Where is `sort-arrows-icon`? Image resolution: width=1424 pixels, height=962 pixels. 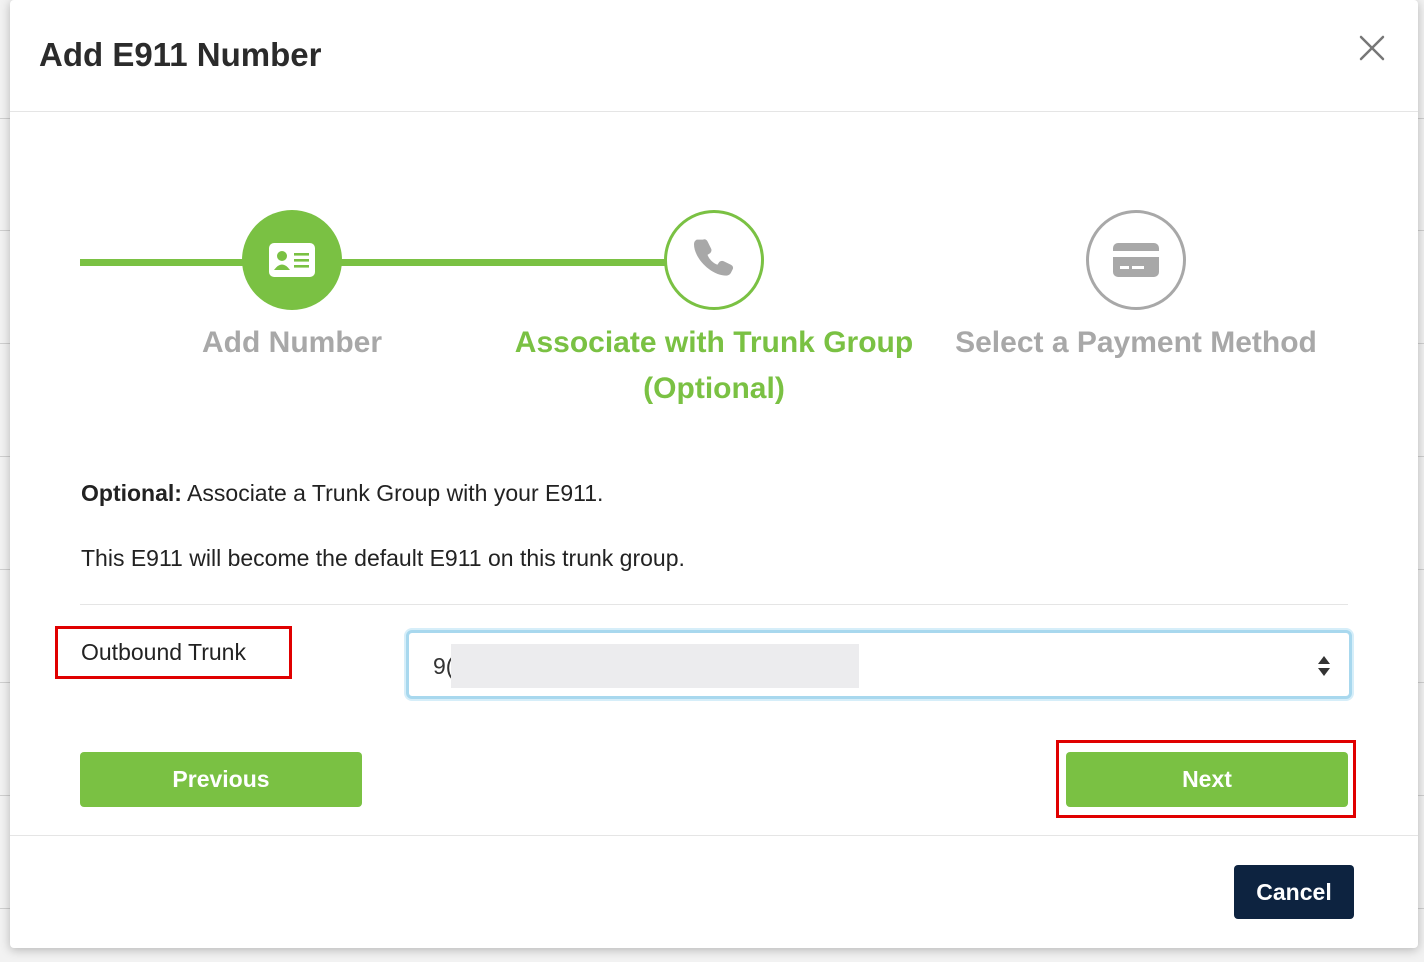
sort-arrows-icon is located at coordinates (1324, 666).